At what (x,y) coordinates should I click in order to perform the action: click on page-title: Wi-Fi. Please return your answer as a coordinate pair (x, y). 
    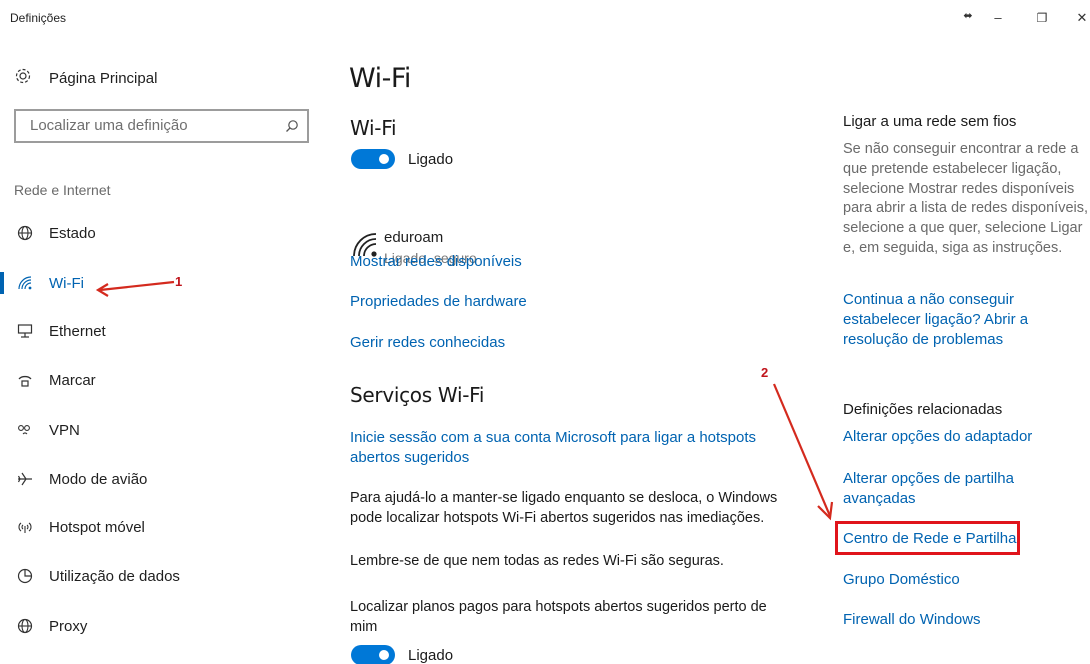
    Looking at the image, I should click on (380, 78).